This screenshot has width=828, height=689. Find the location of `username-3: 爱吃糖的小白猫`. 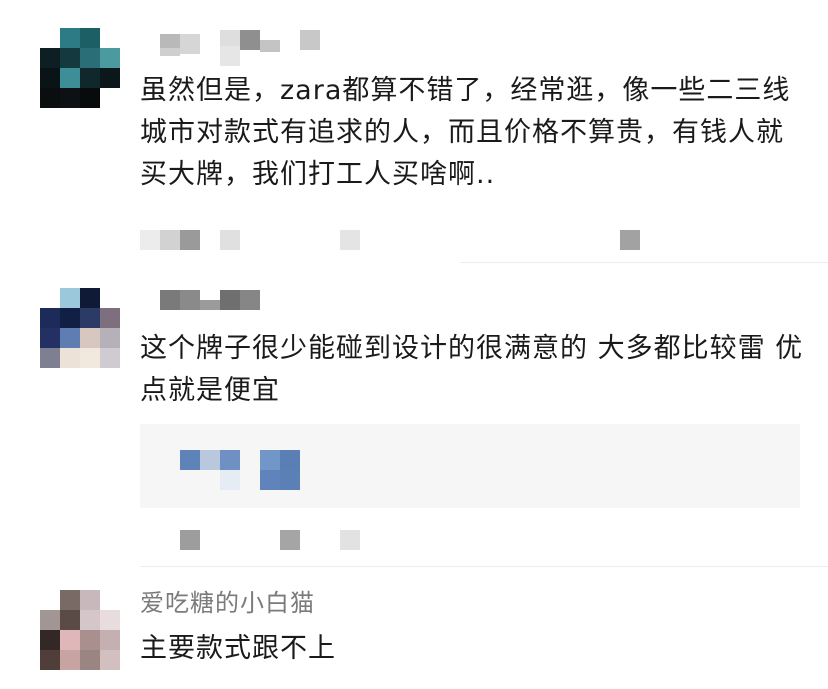

username-3: 爱吃糖的小白猫 is located at coordinates (227, 603).